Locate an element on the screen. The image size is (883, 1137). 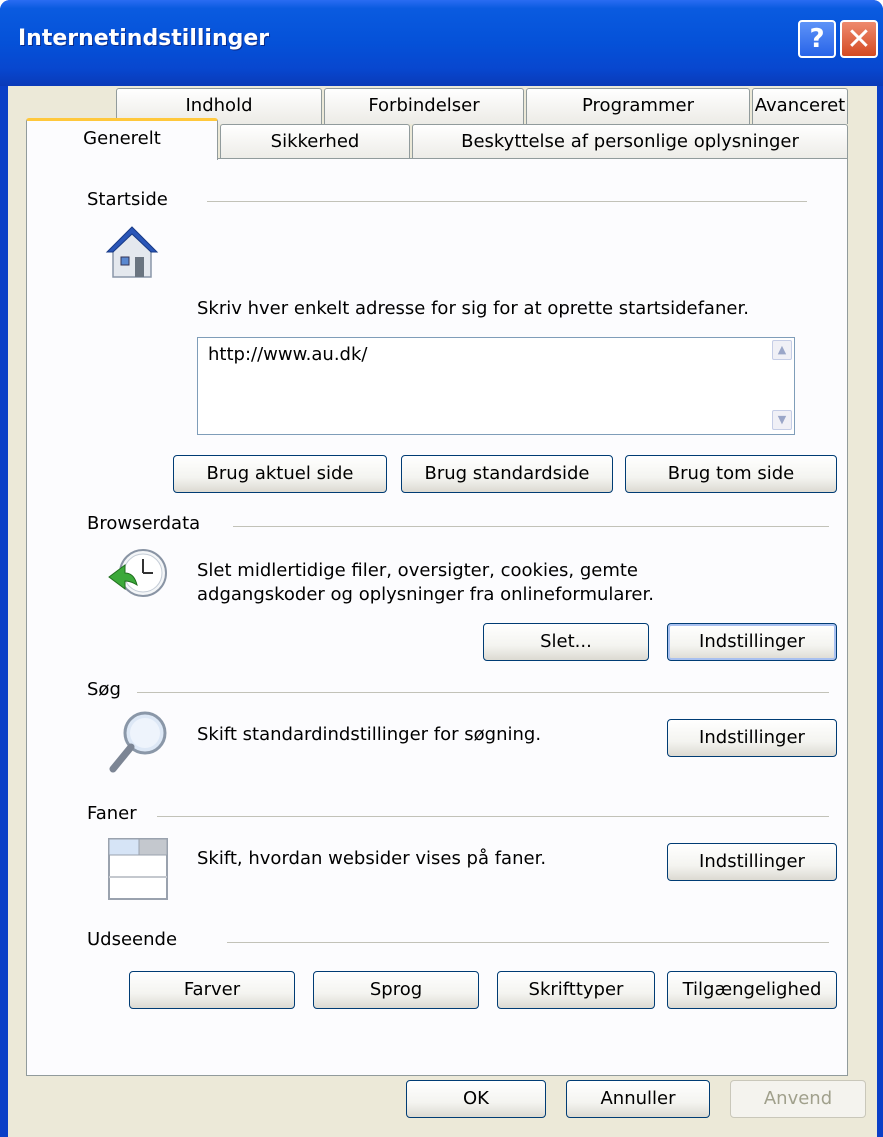
scroll-up-icon: ▲ is located at coordinates (782, 350).